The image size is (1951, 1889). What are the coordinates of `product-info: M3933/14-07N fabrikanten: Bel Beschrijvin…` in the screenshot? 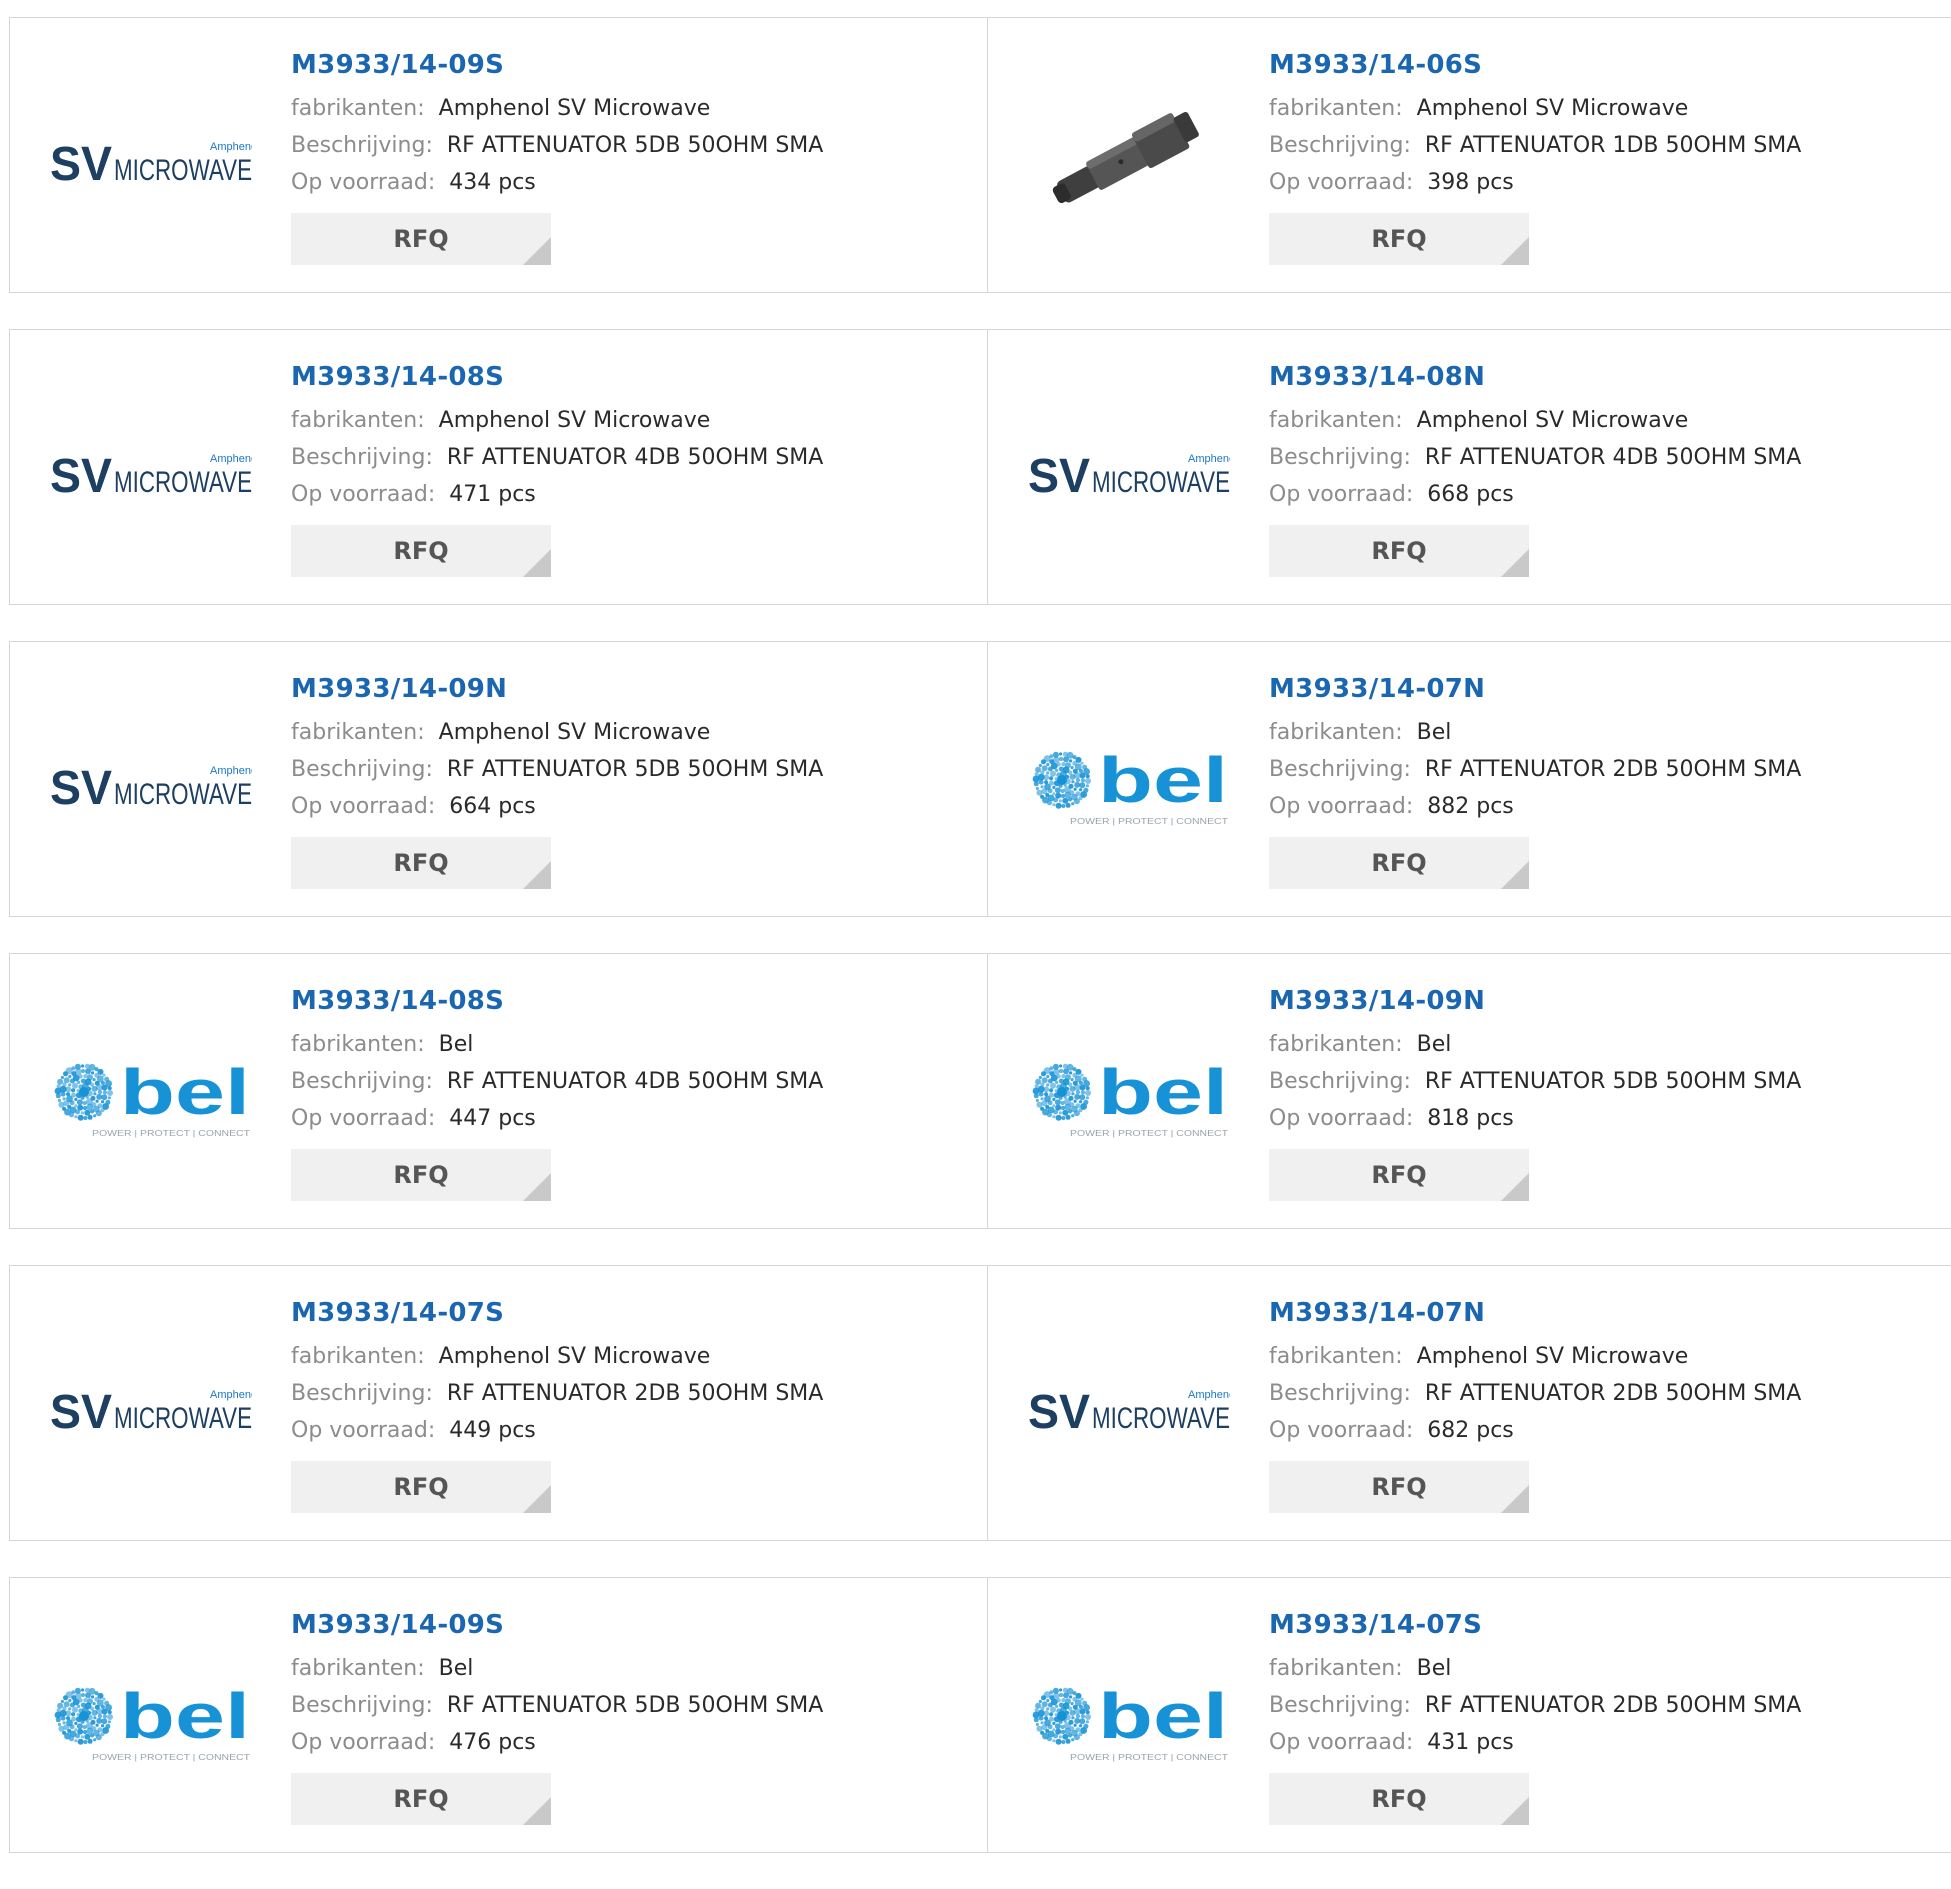 It's located at (1610, 780).